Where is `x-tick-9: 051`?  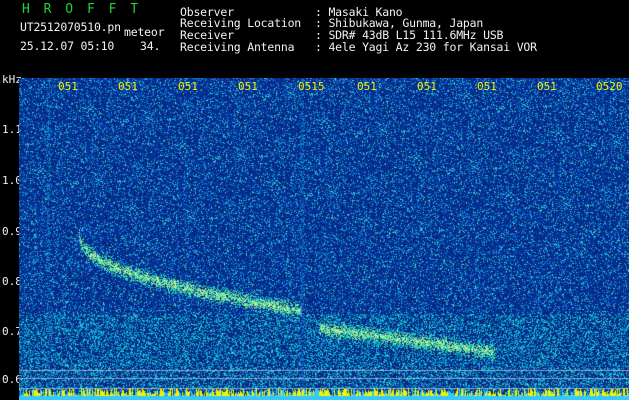 x-tick-9: 051 is located at coordinates (547, 86).